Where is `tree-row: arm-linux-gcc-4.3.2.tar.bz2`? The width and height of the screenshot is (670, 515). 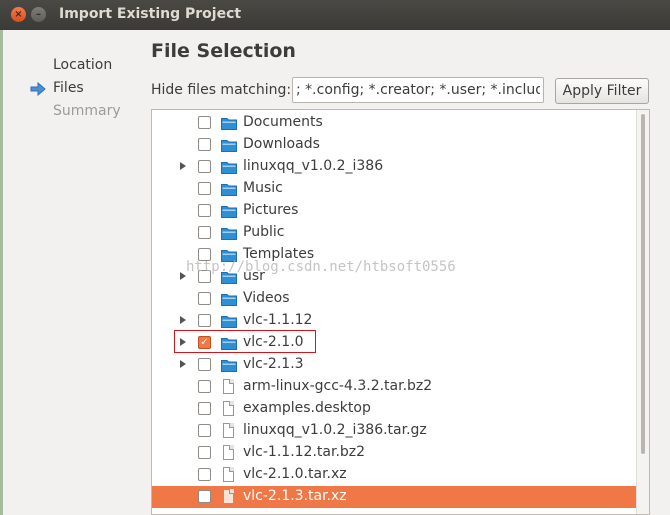
tree-row: arm-linux-gcc-4.3.2.tar.bz2 is located at coordinates (394, 387).